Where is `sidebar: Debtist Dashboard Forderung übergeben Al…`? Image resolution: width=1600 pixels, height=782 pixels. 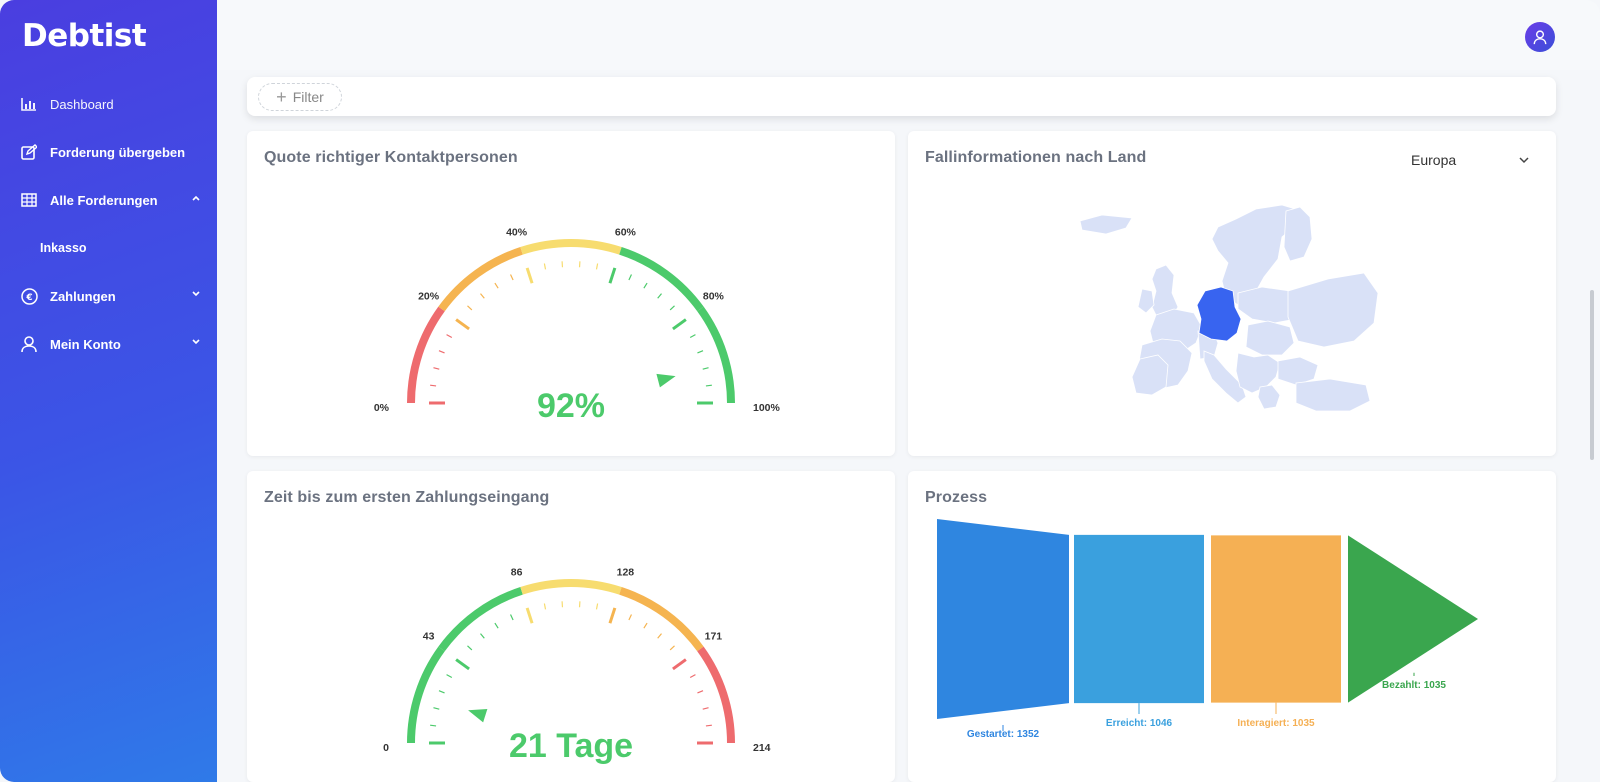
sidebar: Debtist Dashboard Forderung übergeben Al… is located at coordinates (108, 391).